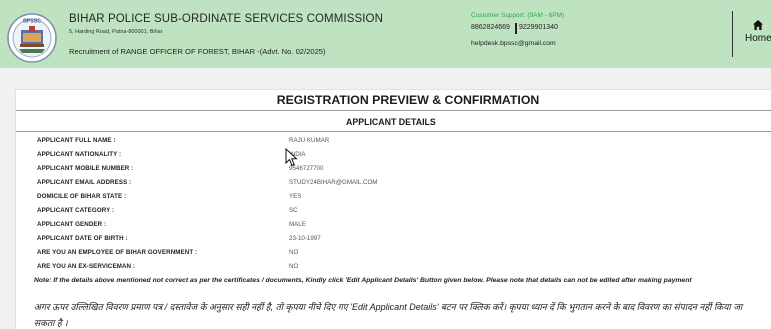 The image size is (771, 329). Describe the element at coordinates (116, 32) in the screenshot. I see `org-address: 5, Harding Road, Patna-800001, Bihar` at that location.